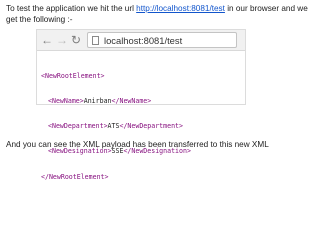 Image resolution: width=320 pixels, height=240 pixels. What do you see at coordinates (131, 101) in the screenshot?
I see `xml-name-close: </NewName>` at bounding box center [131, 101].